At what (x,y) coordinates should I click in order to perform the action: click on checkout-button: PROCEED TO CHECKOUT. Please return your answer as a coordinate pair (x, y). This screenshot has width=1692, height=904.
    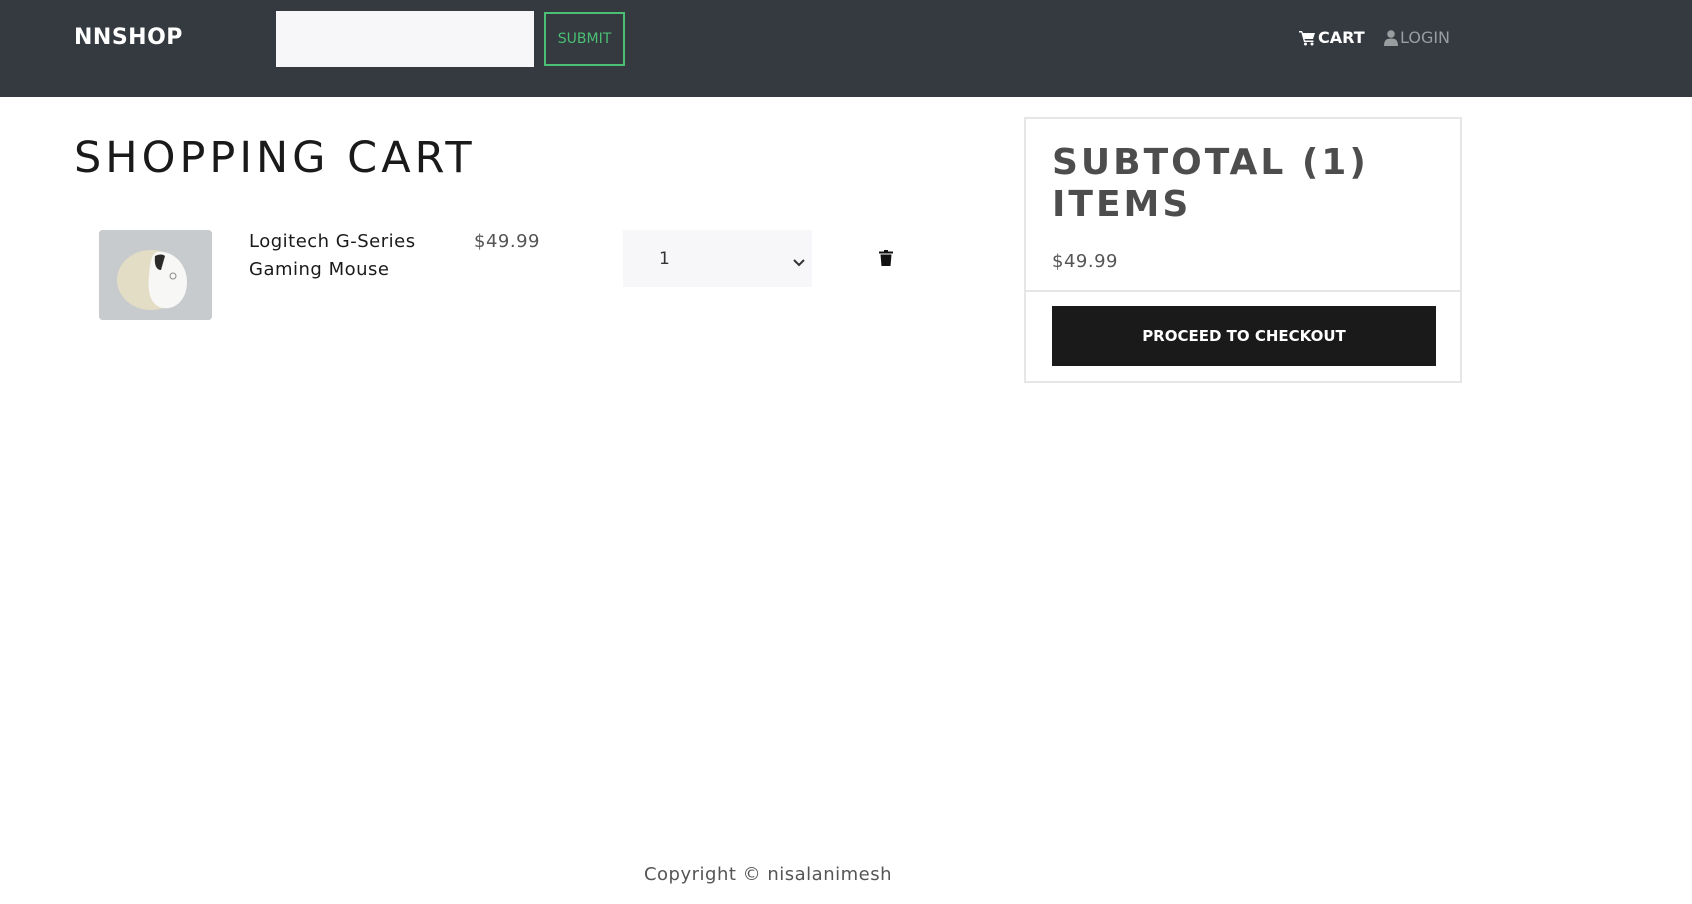
    Looking at the image, I should click on (1244, 336).